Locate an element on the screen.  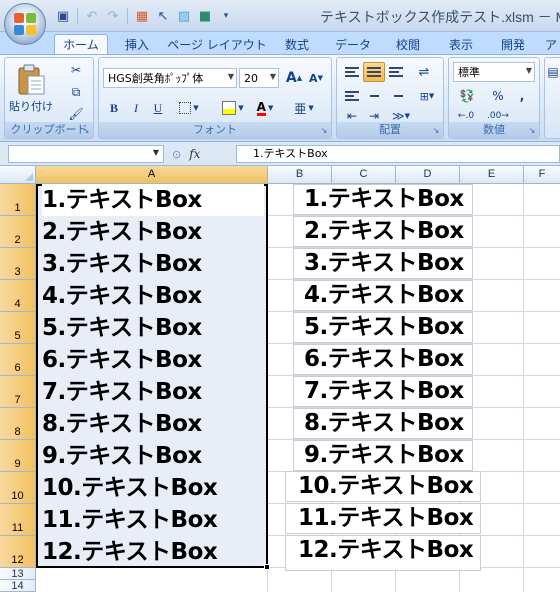
align-left-button is located at coordinates (352, 96).